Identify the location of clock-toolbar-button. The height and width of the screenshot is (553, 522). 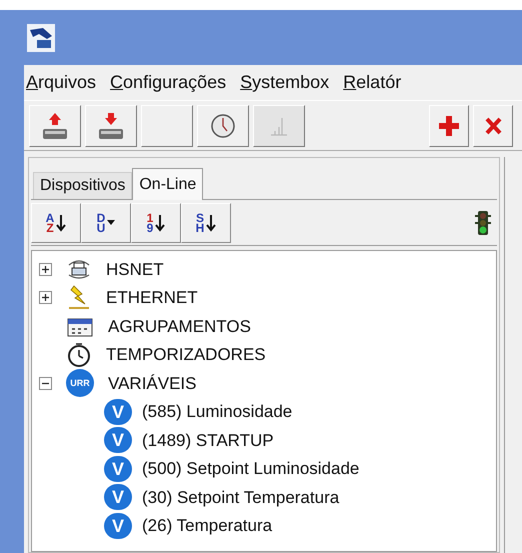
(223, 125).